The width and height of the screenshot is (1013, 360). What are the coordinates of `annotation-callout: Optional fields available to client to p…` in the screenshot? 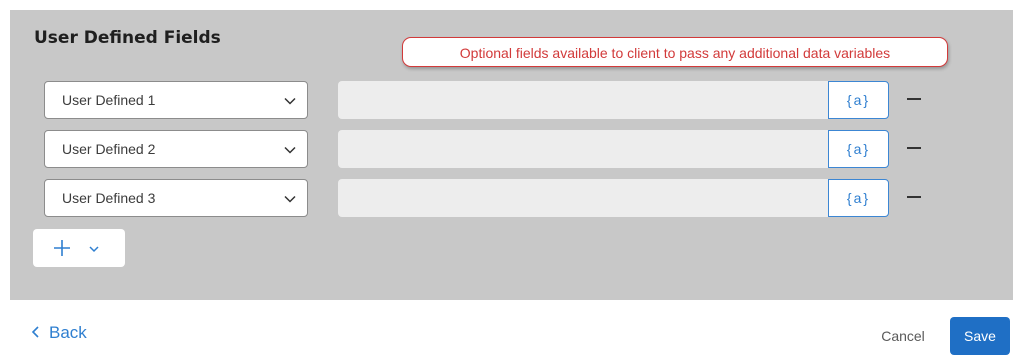 It's located at (675, 52).